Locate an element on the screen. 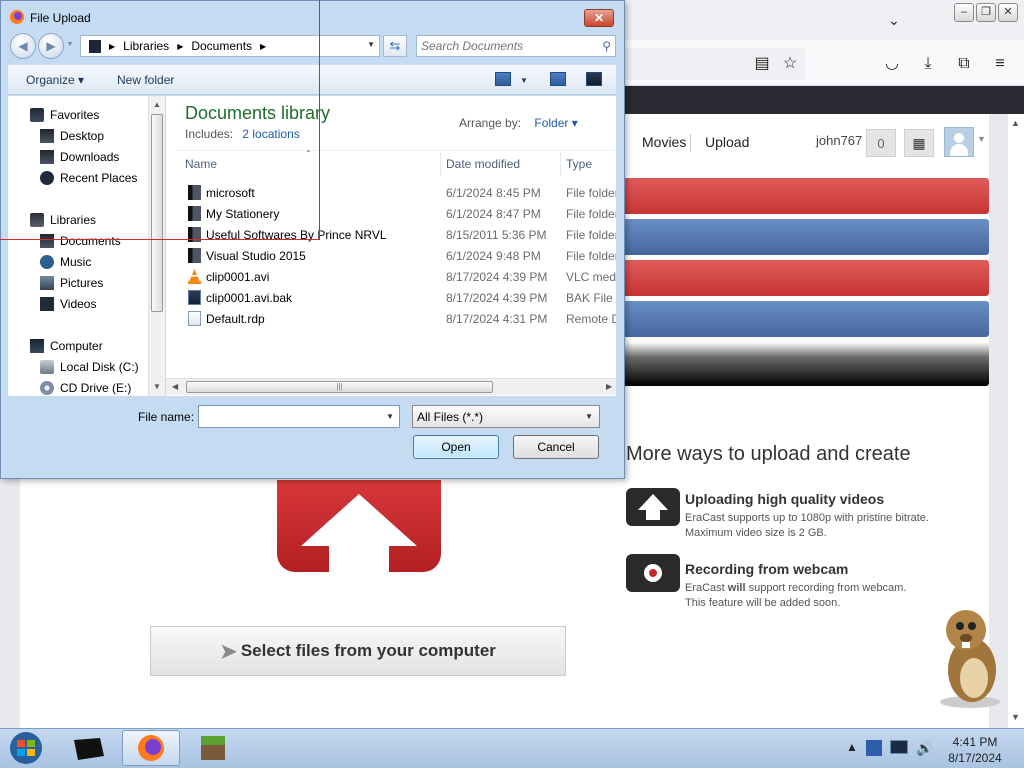 The width and height of the screenshot is (1024, 768). file-type: File folder is located at coordinates (591, 193).